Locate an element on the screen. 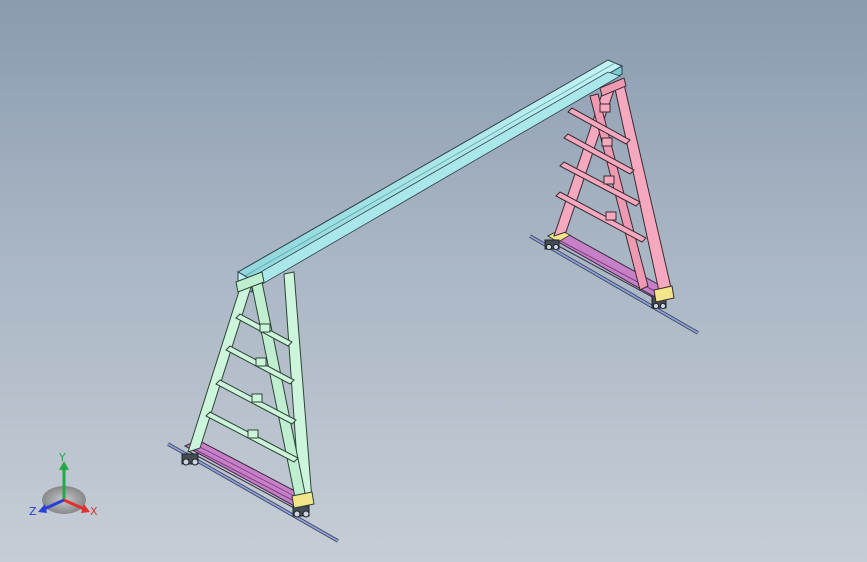  y-axis-label: Y is located at coordinates (62, 457).